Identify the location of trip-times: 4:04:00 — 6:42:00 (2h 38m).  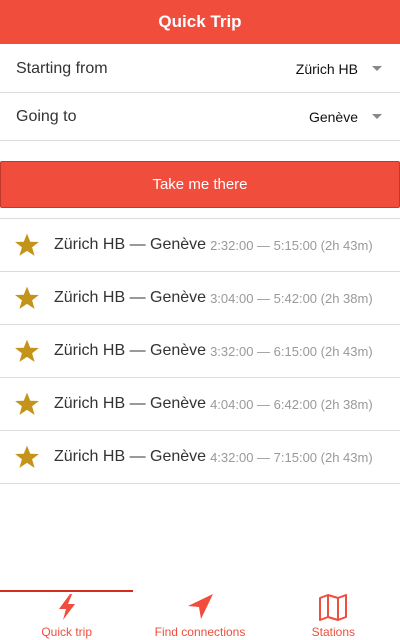
(291, 404).